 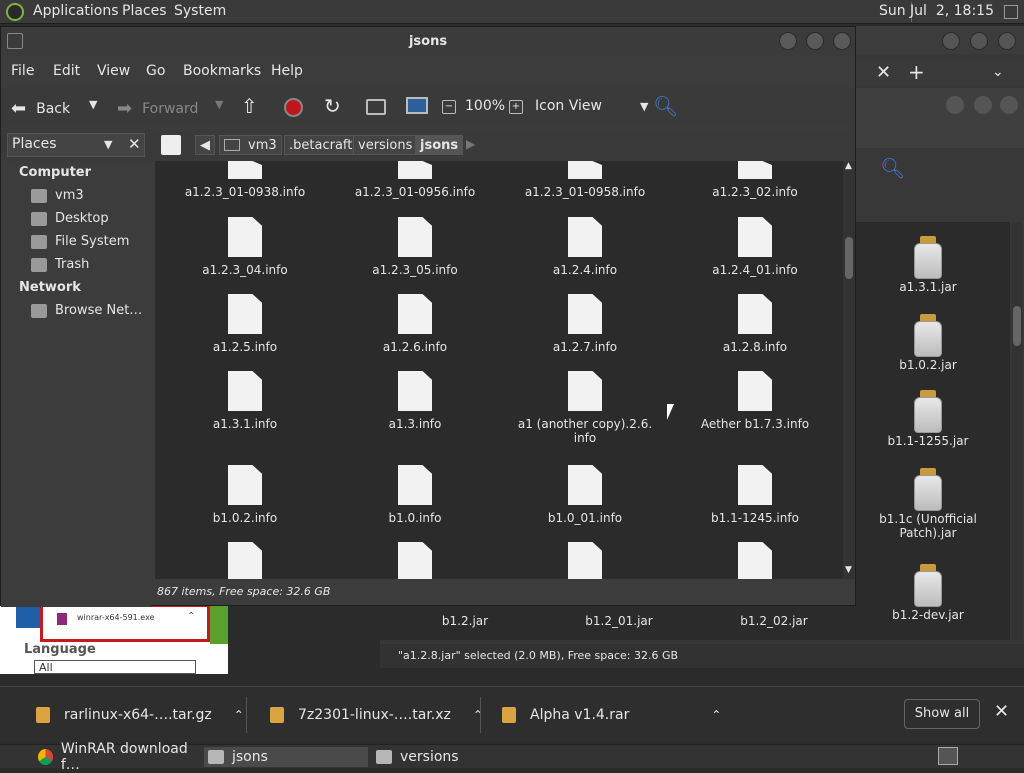 What do you see at coordinates (417, 105) in the screenshot?
I see `computer-icon` at bounding box center [417, 105].